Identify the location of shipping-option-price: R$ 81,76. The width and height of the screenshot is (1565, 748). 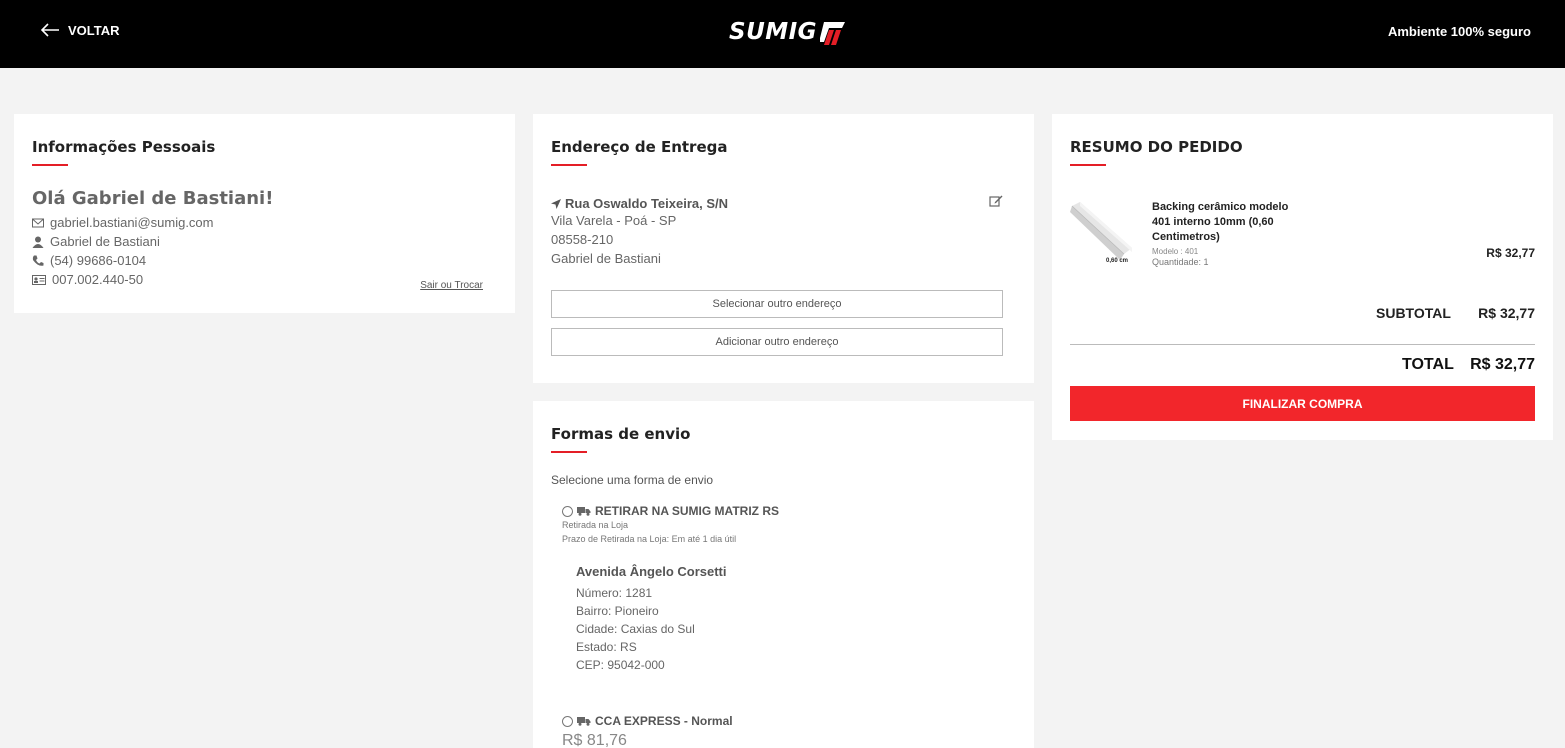
(594, 740).